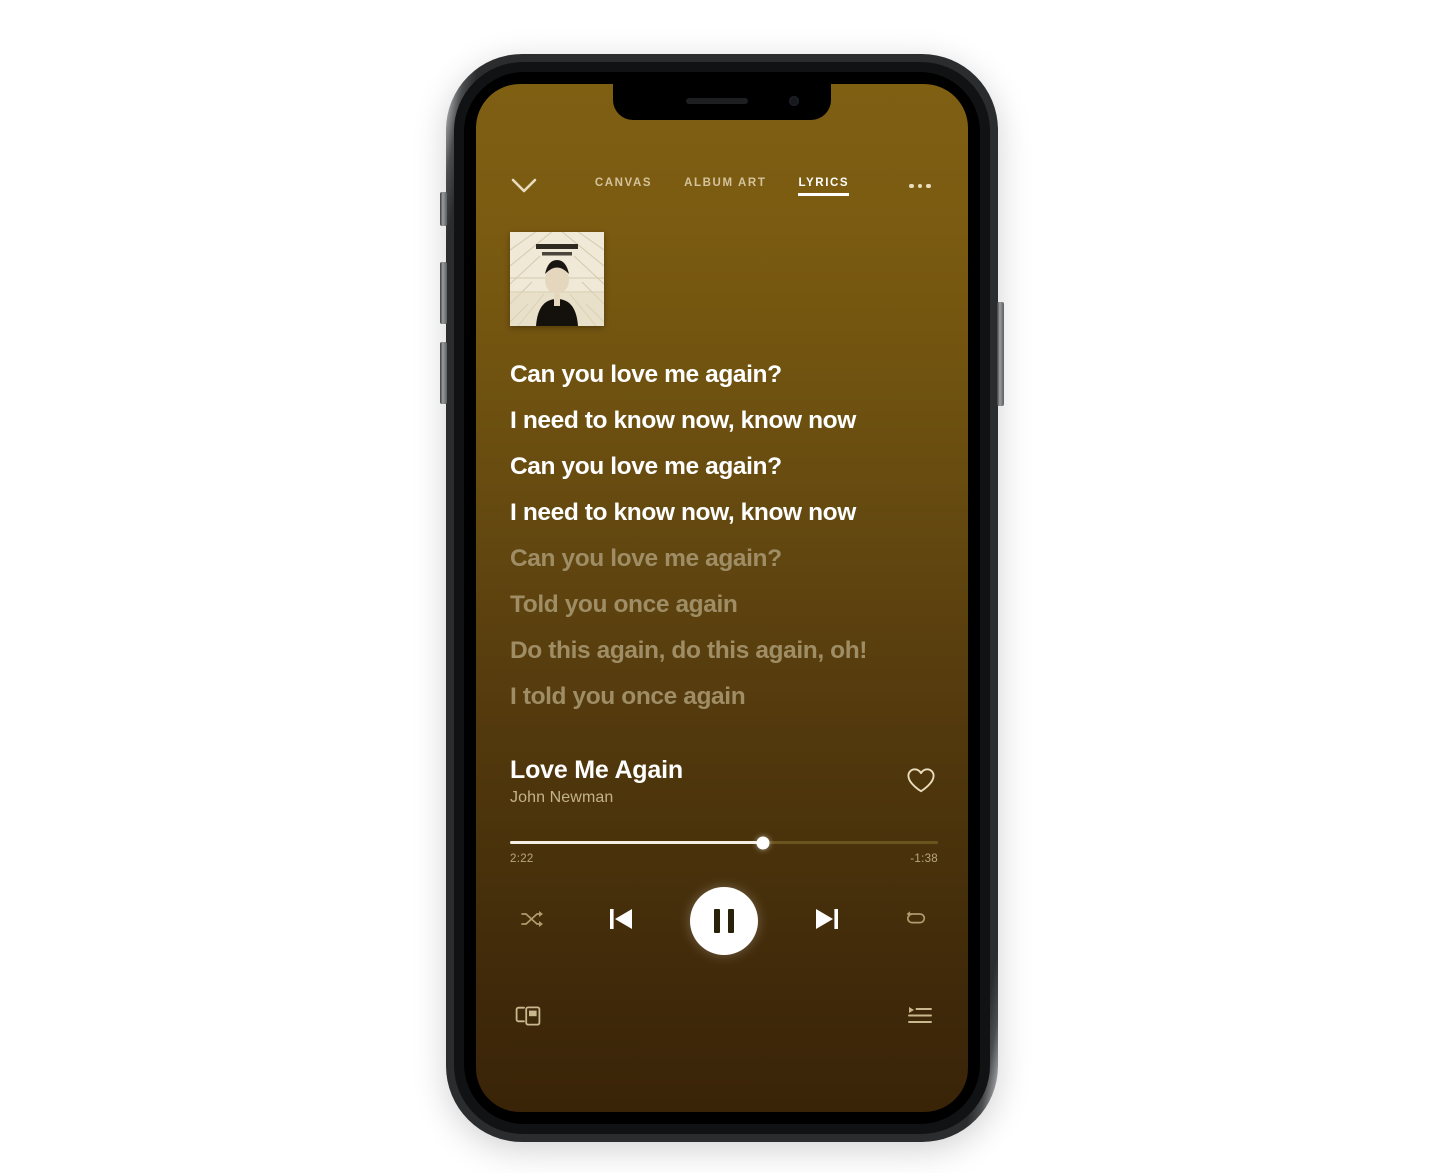 The width and height of the screenshot is (1440, 1173). Describe the element at coordinates (763, 842) in the screenshot. I see `progress-knob` at that location.